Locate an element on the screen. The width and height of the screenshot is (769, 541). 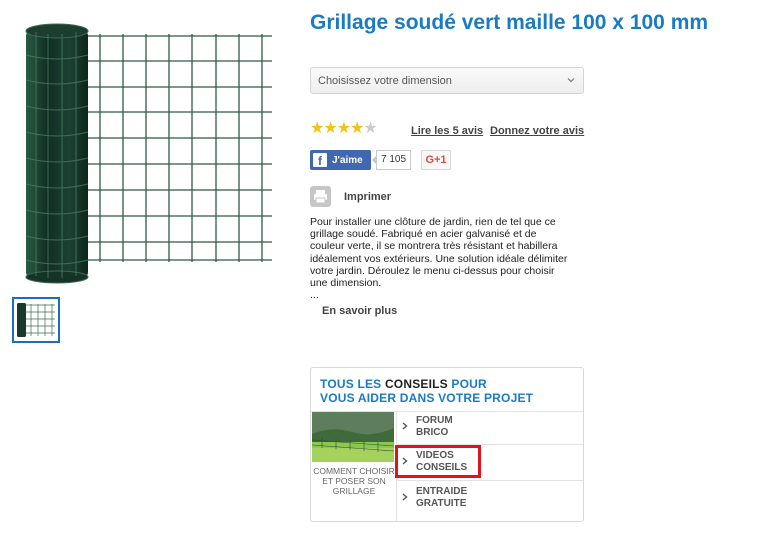
dimension-select-placeholder: Choisissez votre dimension is located at coordinates (385, 81).